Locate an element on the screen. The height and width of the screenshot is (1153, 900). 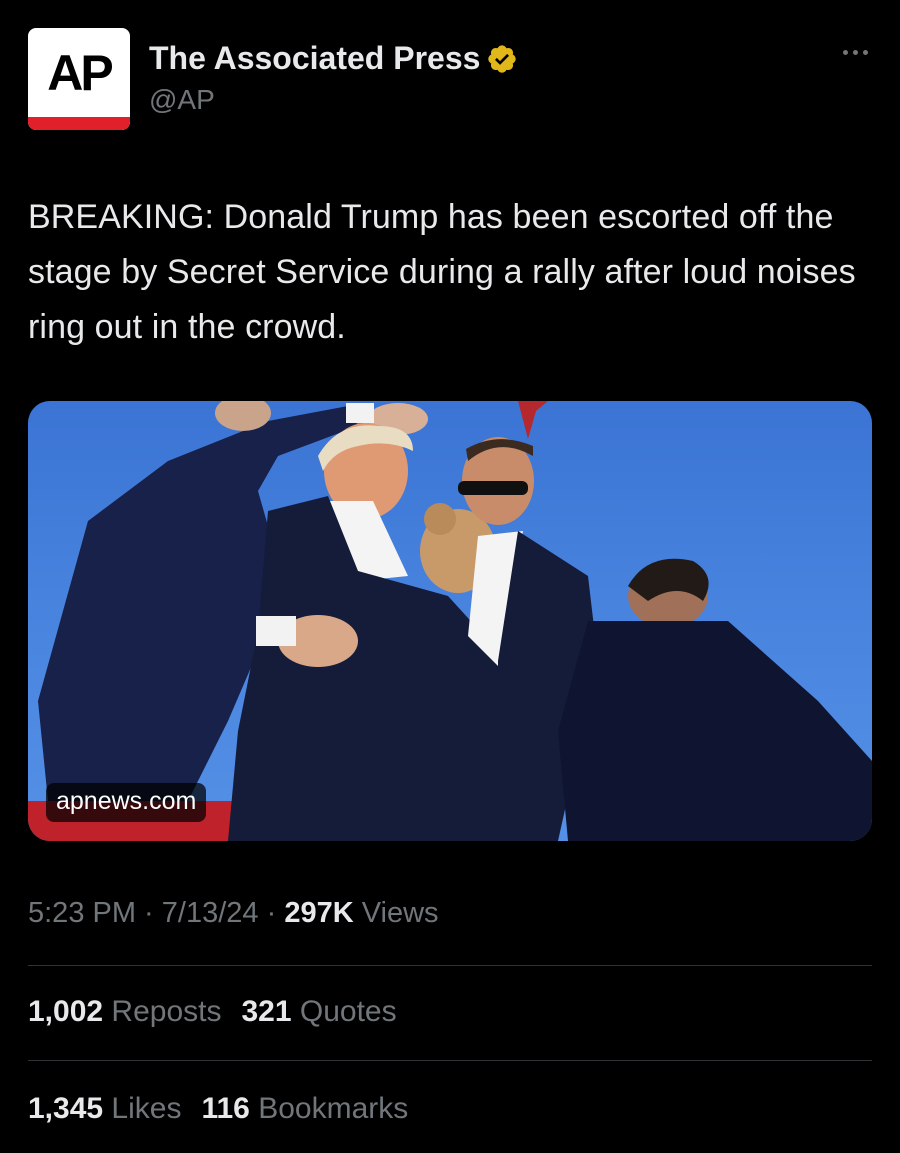
likes-stat: 1,345 Likes is located at coordinates (104, 1109).